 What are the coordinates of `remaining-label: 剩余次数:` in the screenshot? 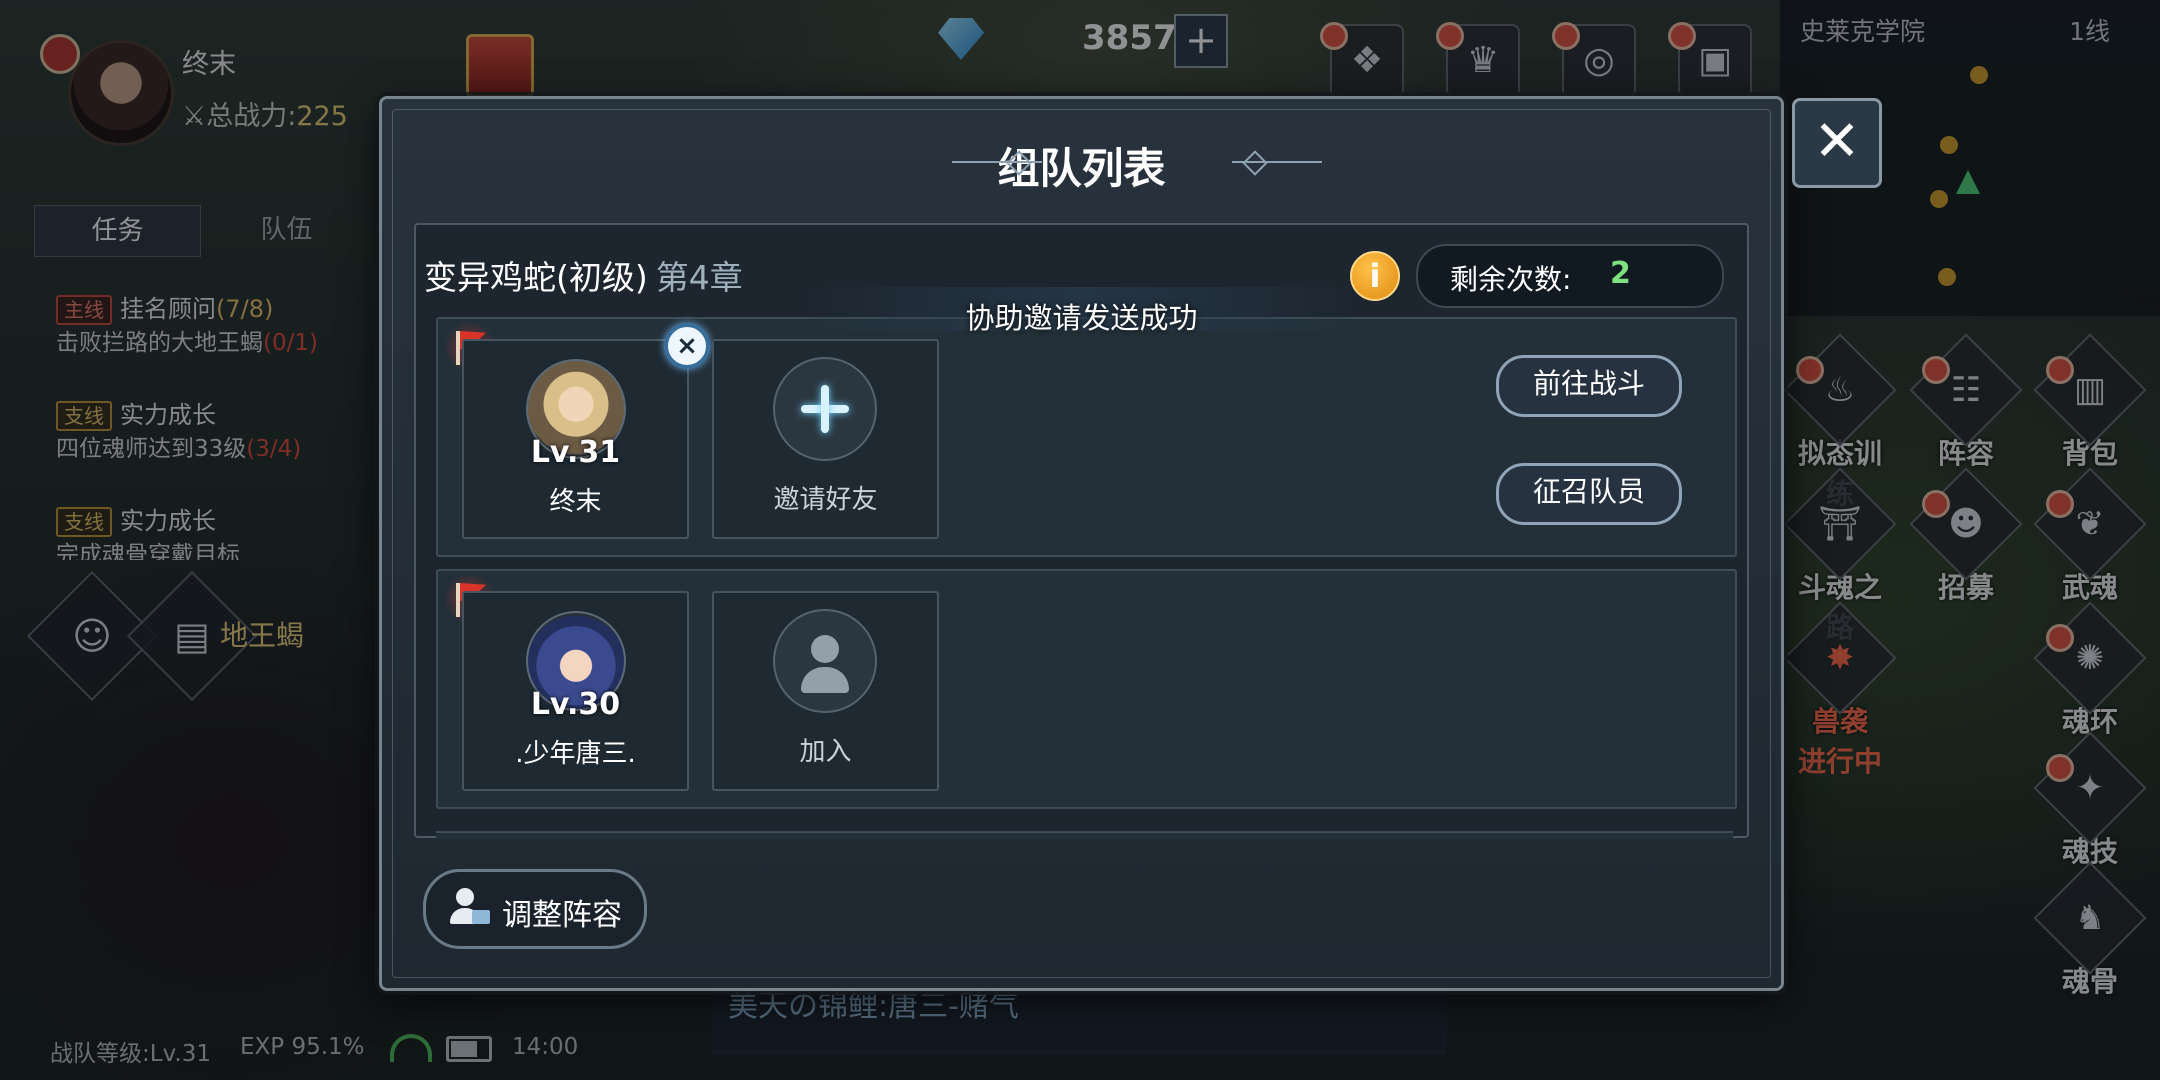 It's located at (1511, 279).